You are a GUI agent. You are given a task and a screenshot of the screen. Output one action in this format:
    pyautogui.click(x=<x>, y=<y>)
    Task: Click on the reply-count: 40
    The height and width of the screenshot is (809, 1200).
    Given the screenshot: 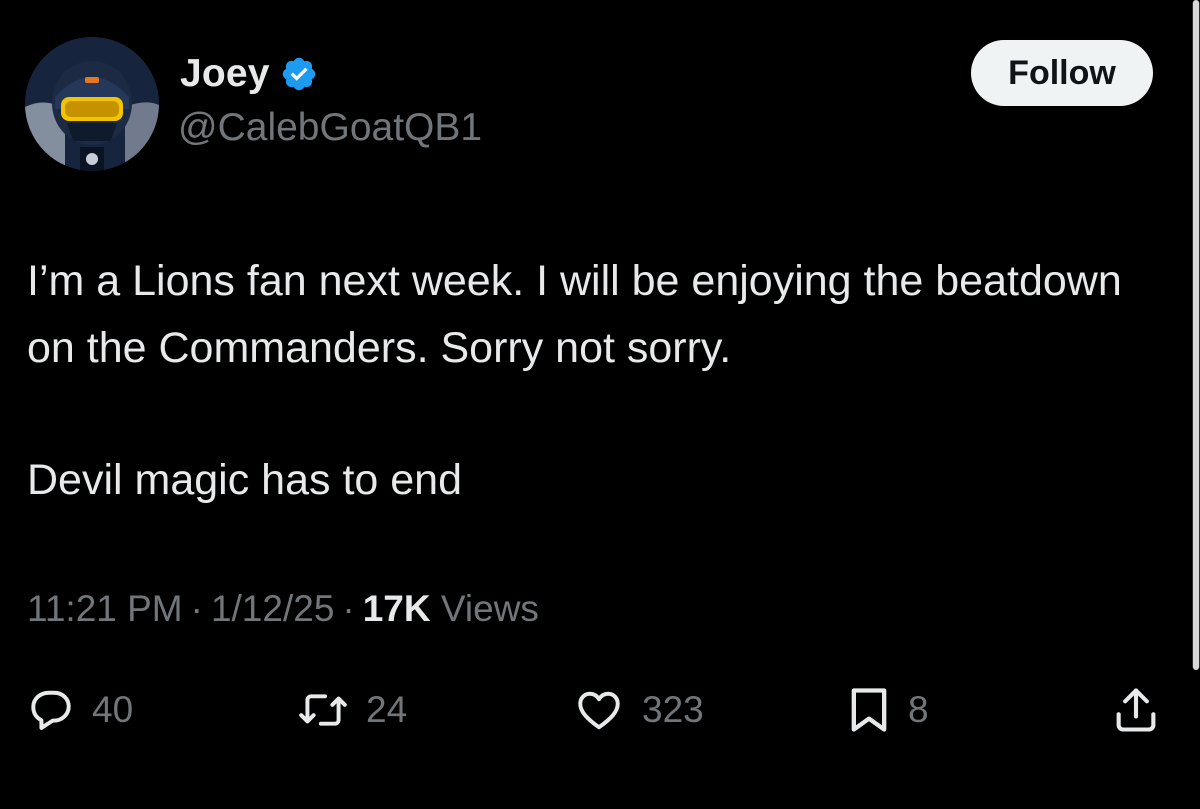 What is the action you would take?
    pyautogui.click(x=113, y=709)
    